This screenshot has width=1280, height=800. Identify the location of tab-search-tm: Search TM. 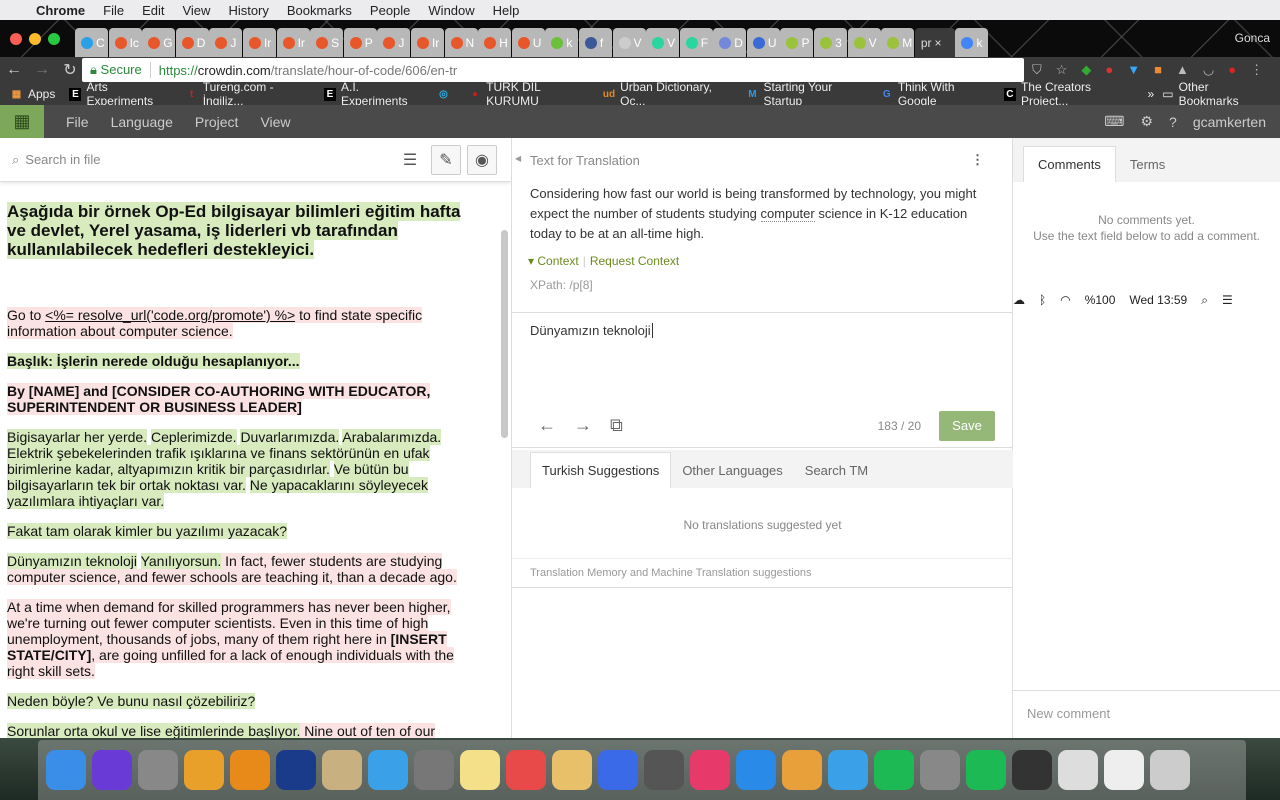
(836, 470).